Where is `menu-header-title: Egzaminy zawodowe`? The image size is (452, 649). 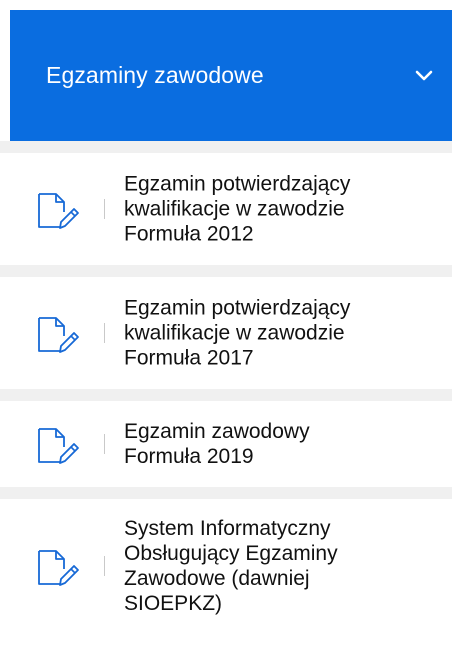
menu-header-title: Egzaminy zawodowe is located at coordinates (155, 75).